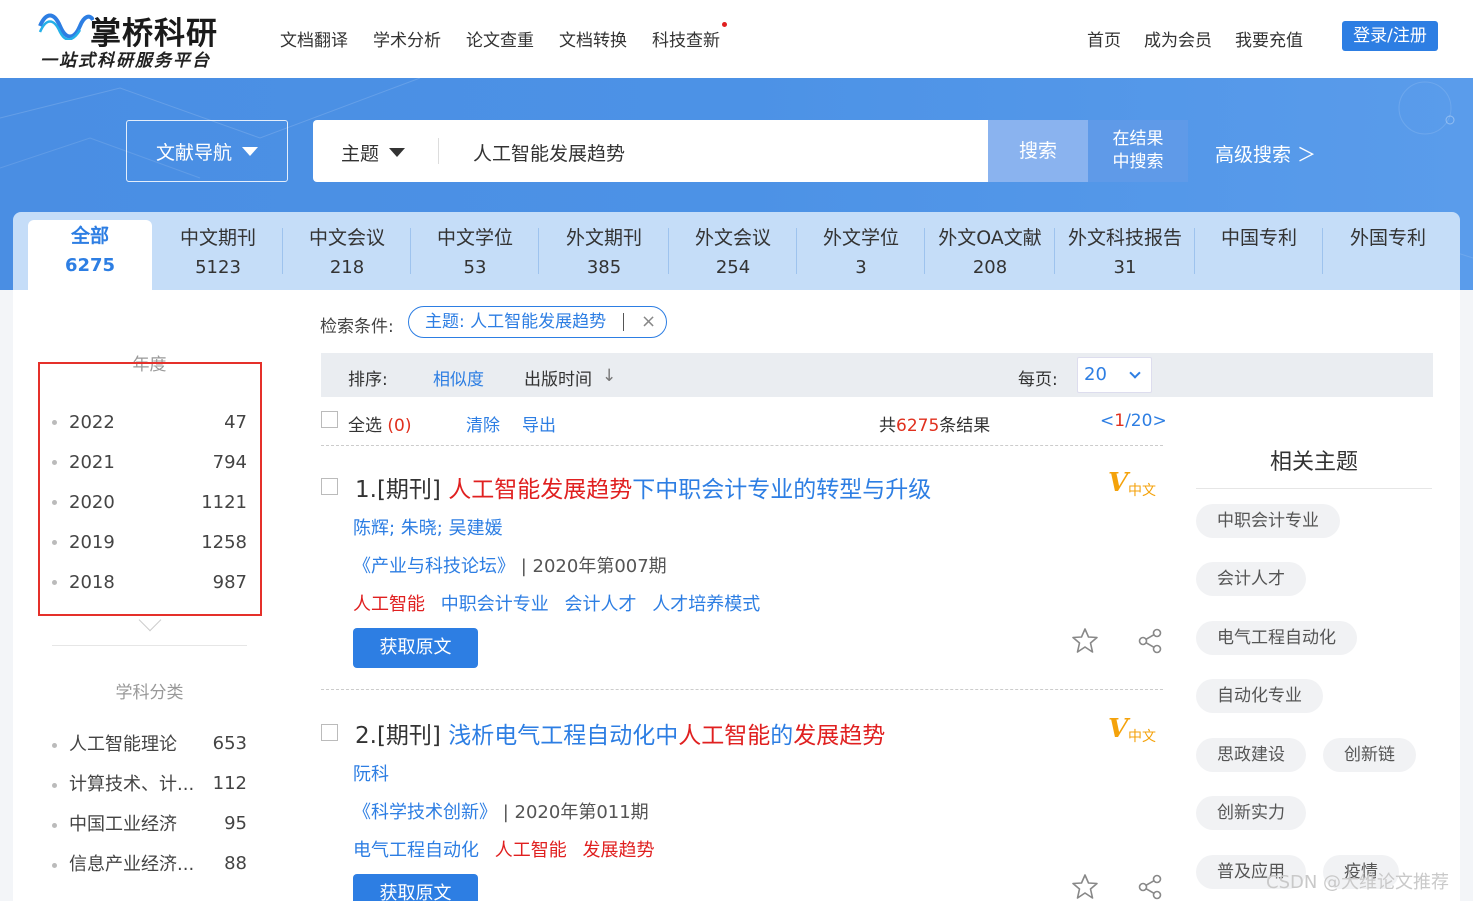 This screenshot has height=901, width=1473. I want to click on keyword-tag: 中职会计专业, so click(495, 604).